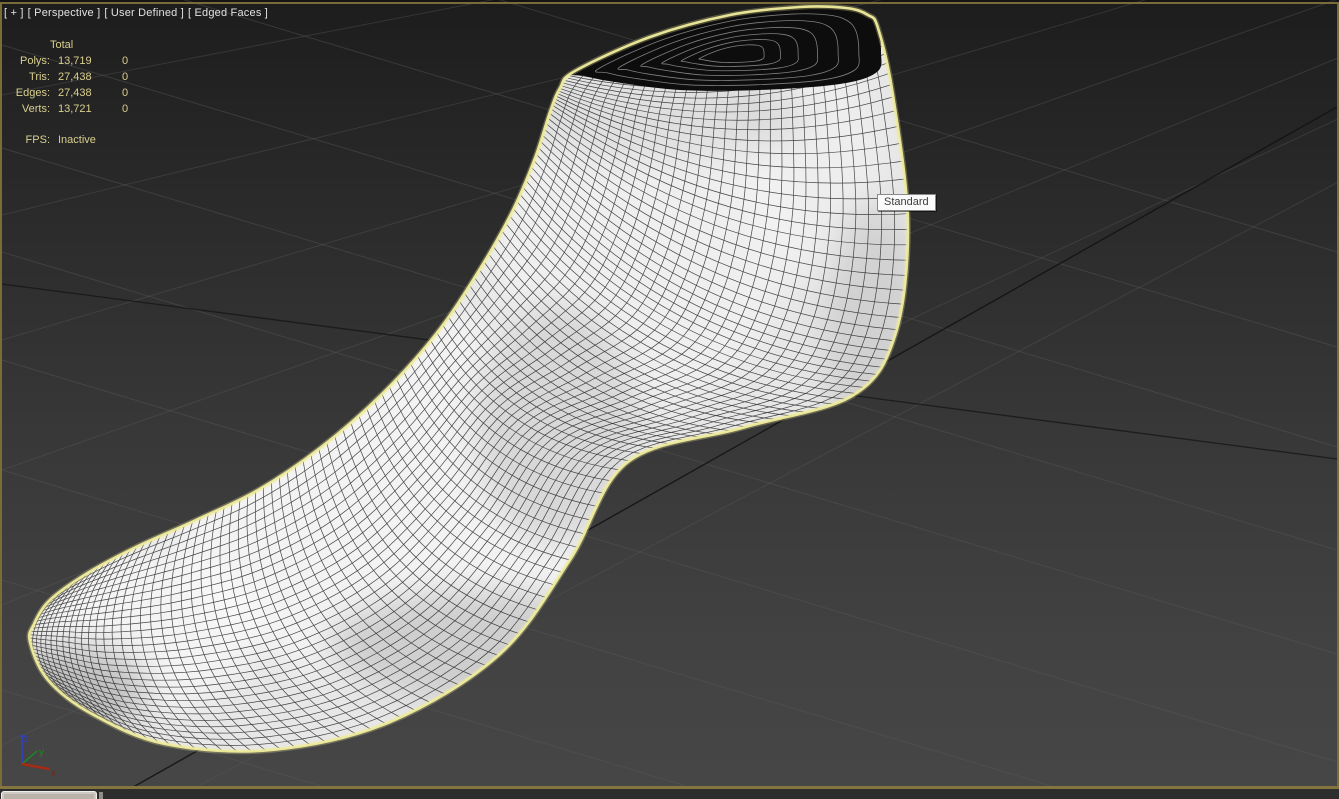 This screenshot has width=1339, height=799. What do you see at coordinates (906, 202) in the screenshot?
I see `material-tooltip: Standard` at bounding box center [906, 202].